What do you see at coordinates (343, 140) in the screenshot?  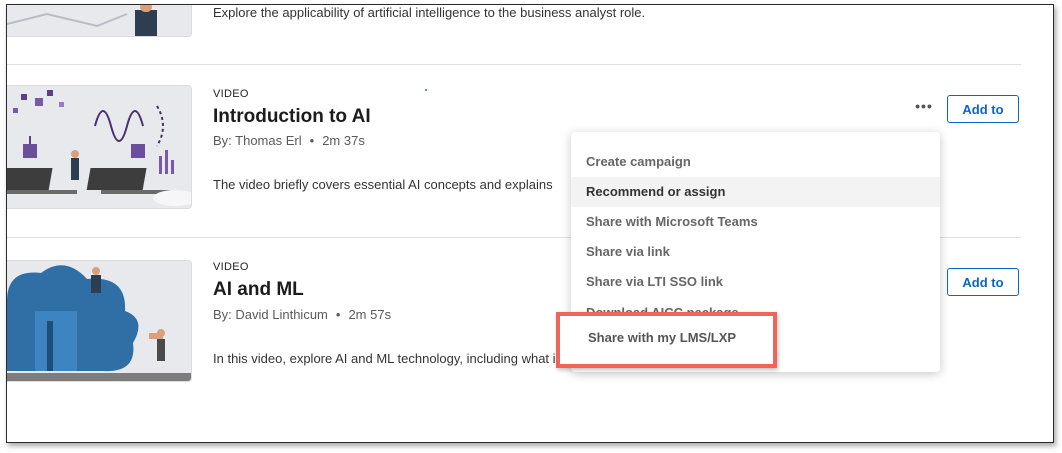 I see `item-1-duration: 2m 37s` at bounding box center [343, 140].